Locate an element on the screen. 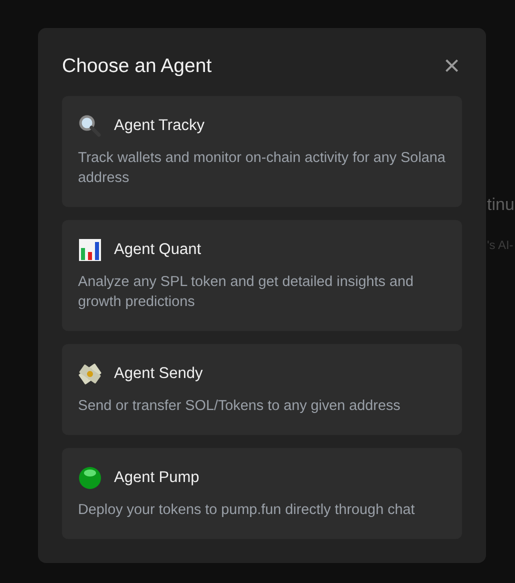  ball-icon is located at coordinates (90, 478).